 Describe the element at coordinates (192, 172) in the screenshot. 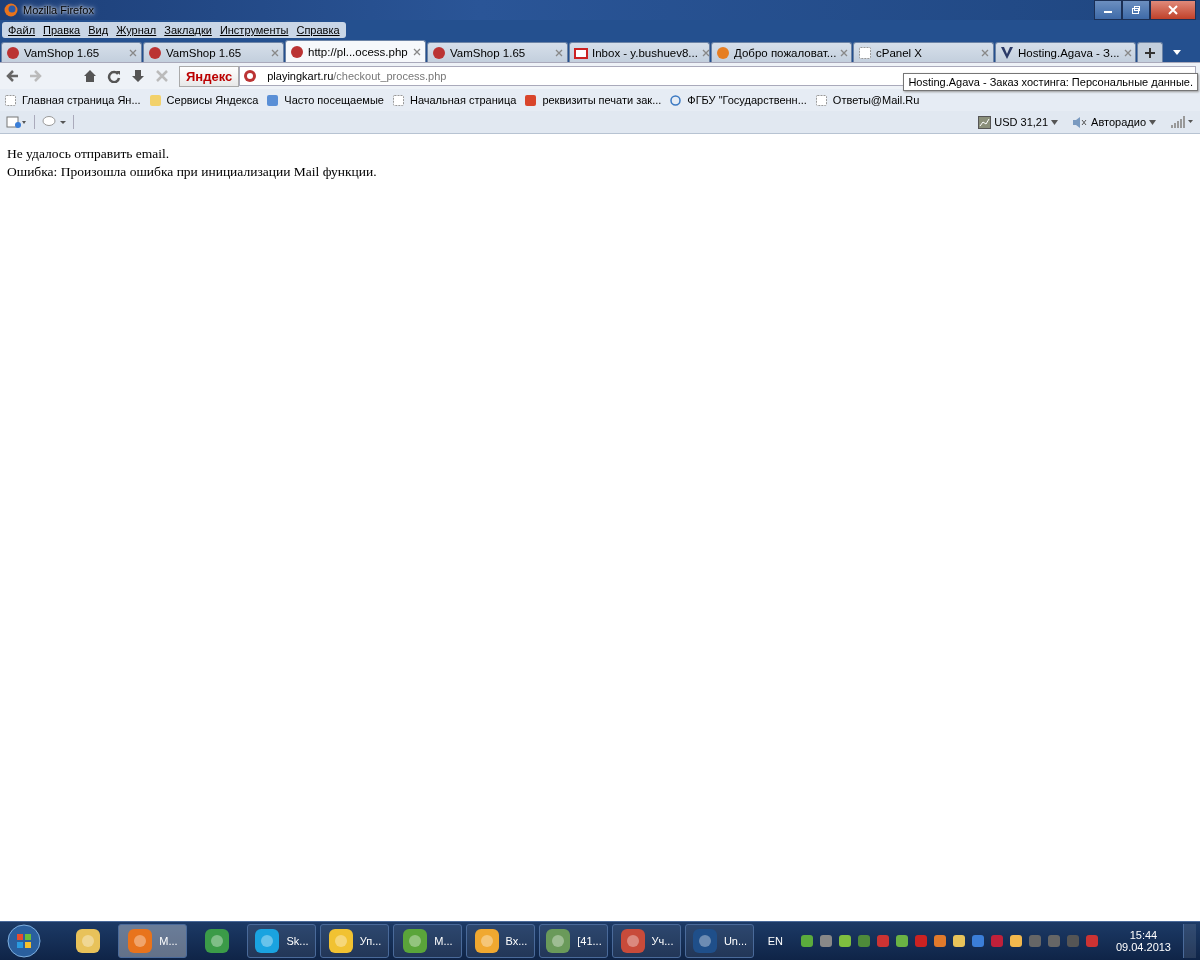

I see `error-message: Ошибка: Произошла ошибка при инициализации Mail функции.` at that location.